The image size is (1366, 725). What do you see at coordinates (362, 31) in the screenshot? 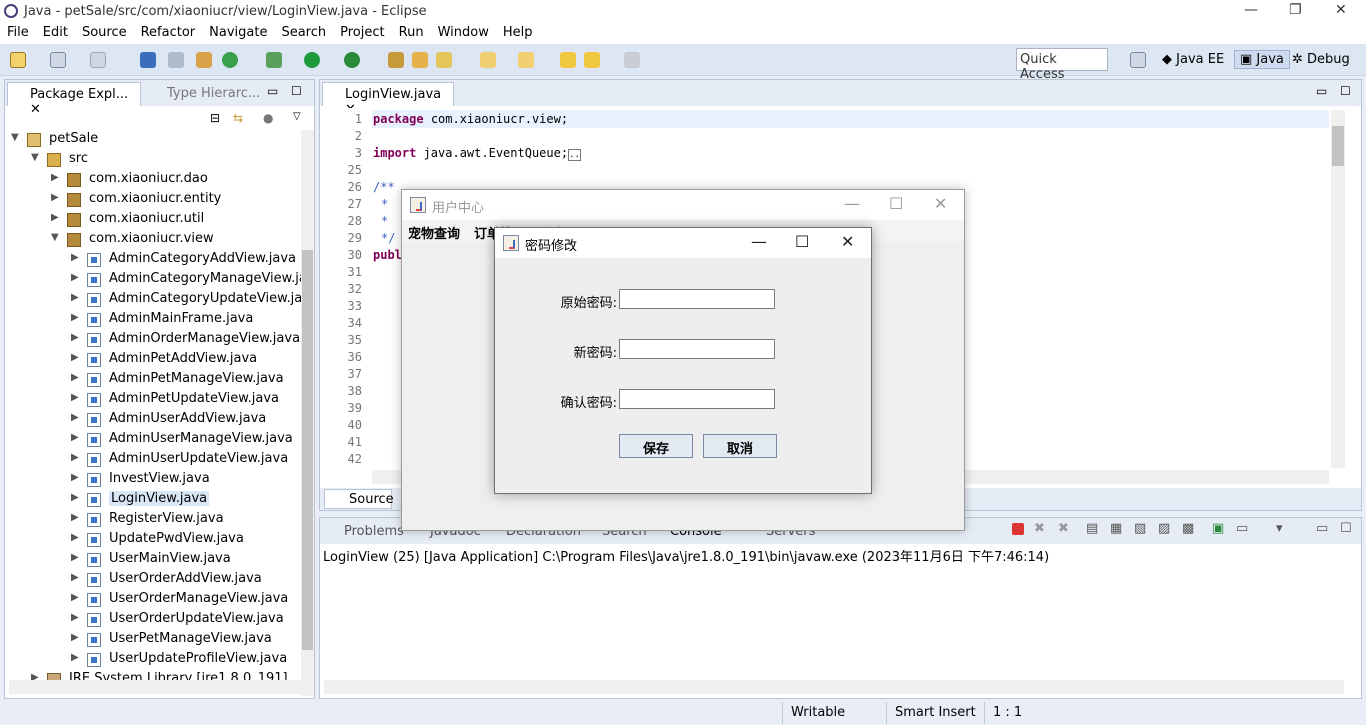
I see `menu-project: Project` at bounding box center [362, 31].